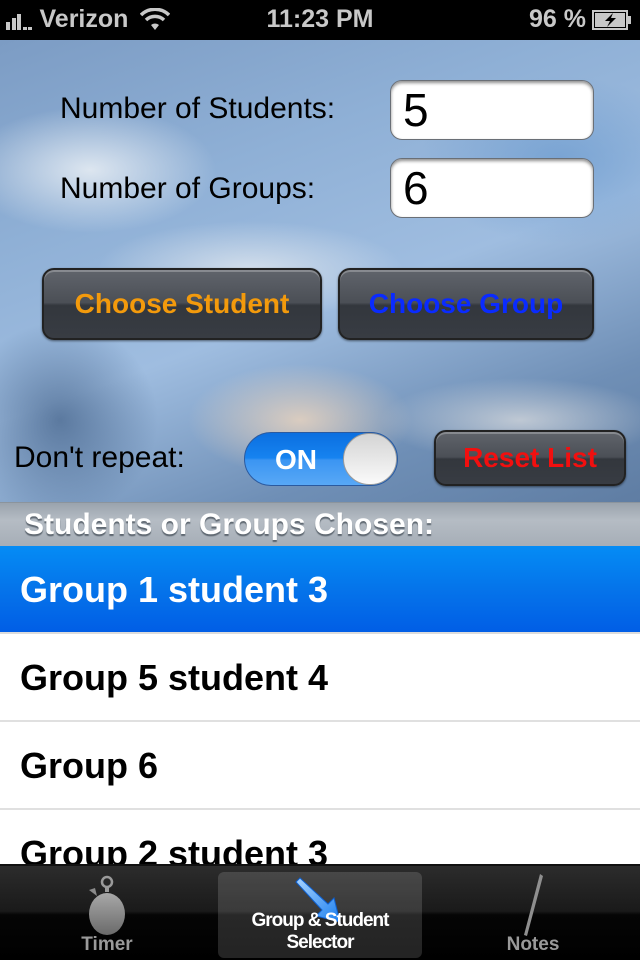 The width and height of the screenshot is (640, 960). I want to click on chosen-section-header: Students or Groups Chosen:, so click(320, 524).